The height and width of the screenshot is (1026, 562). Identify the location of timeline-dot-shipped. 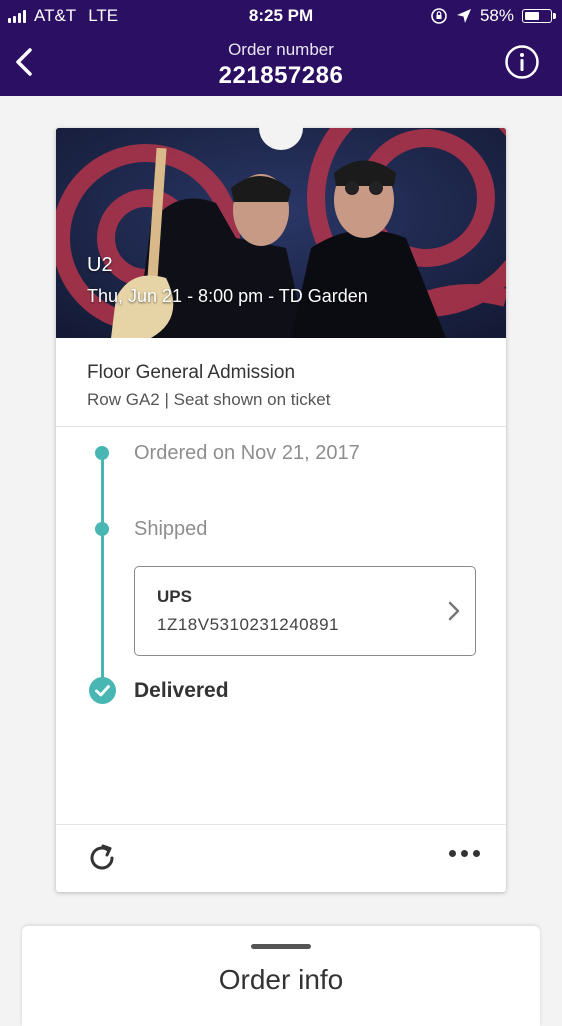
(102, 529).